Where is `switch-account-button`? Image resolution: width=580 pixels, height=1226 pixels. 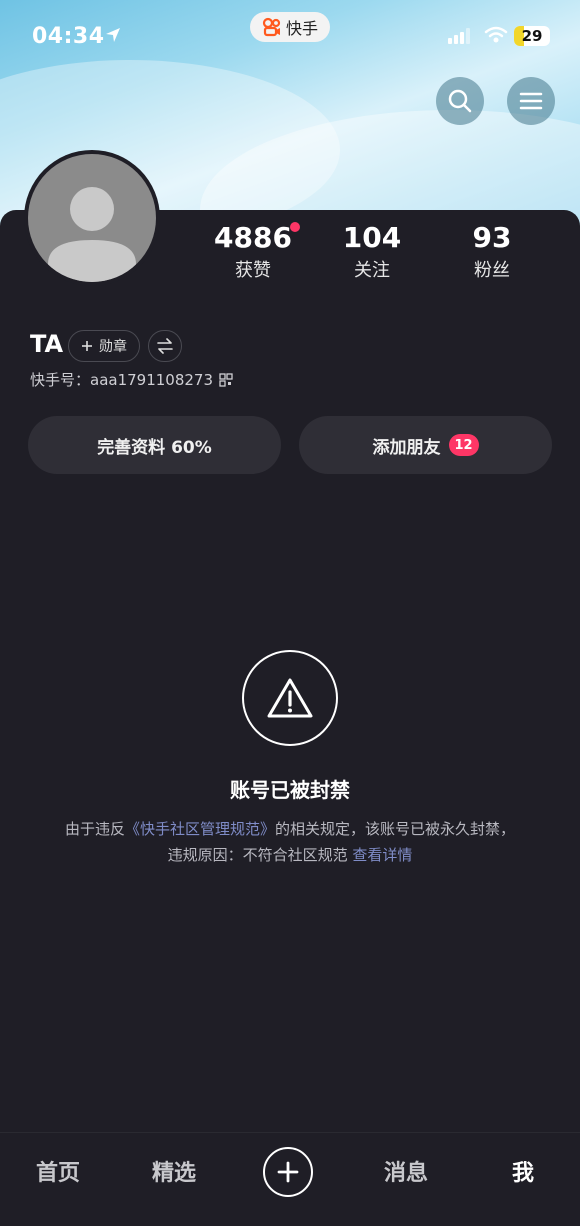 switch-account-button is located at coordinates (165, 346).